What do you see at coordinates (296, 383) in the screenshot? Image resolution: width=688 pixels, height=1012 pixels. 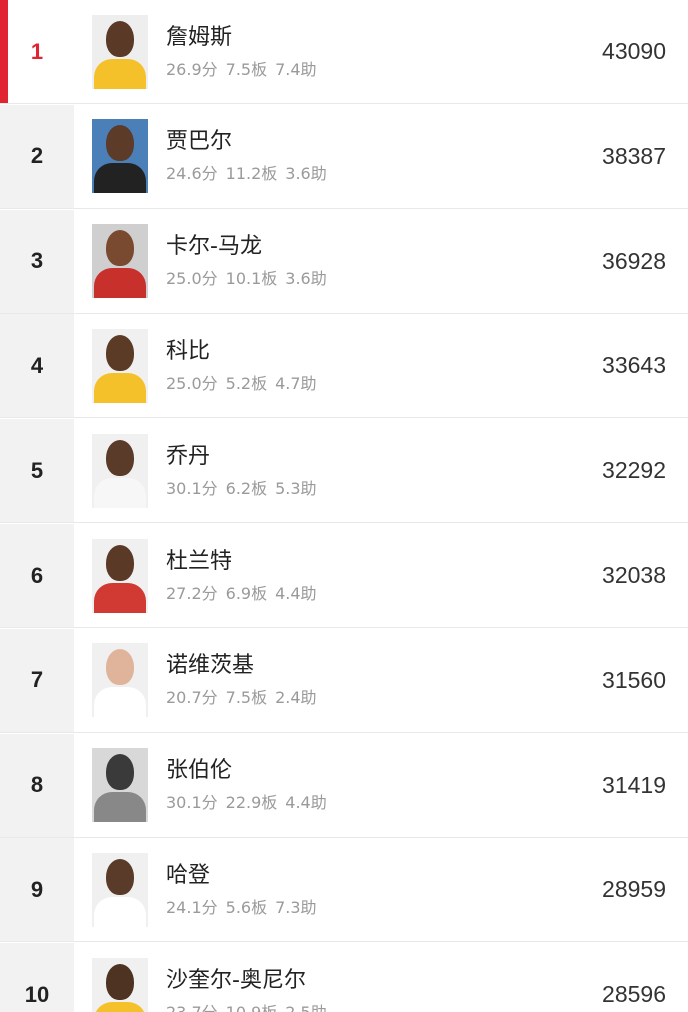 I see `stat-ast: 4.7助` at bounding box center [296, 383].